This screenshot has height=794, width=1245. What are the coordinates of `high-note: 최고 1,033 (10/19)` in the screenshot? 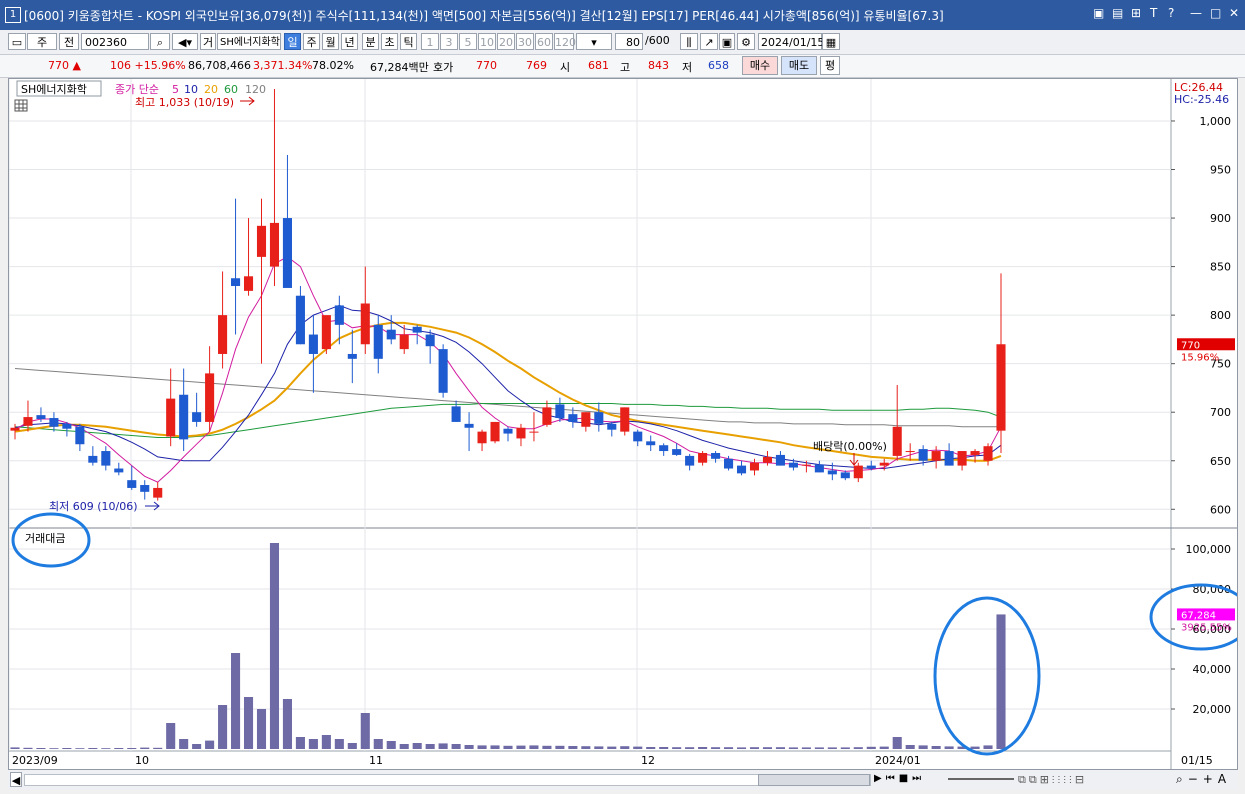 It's located at (184, 102).